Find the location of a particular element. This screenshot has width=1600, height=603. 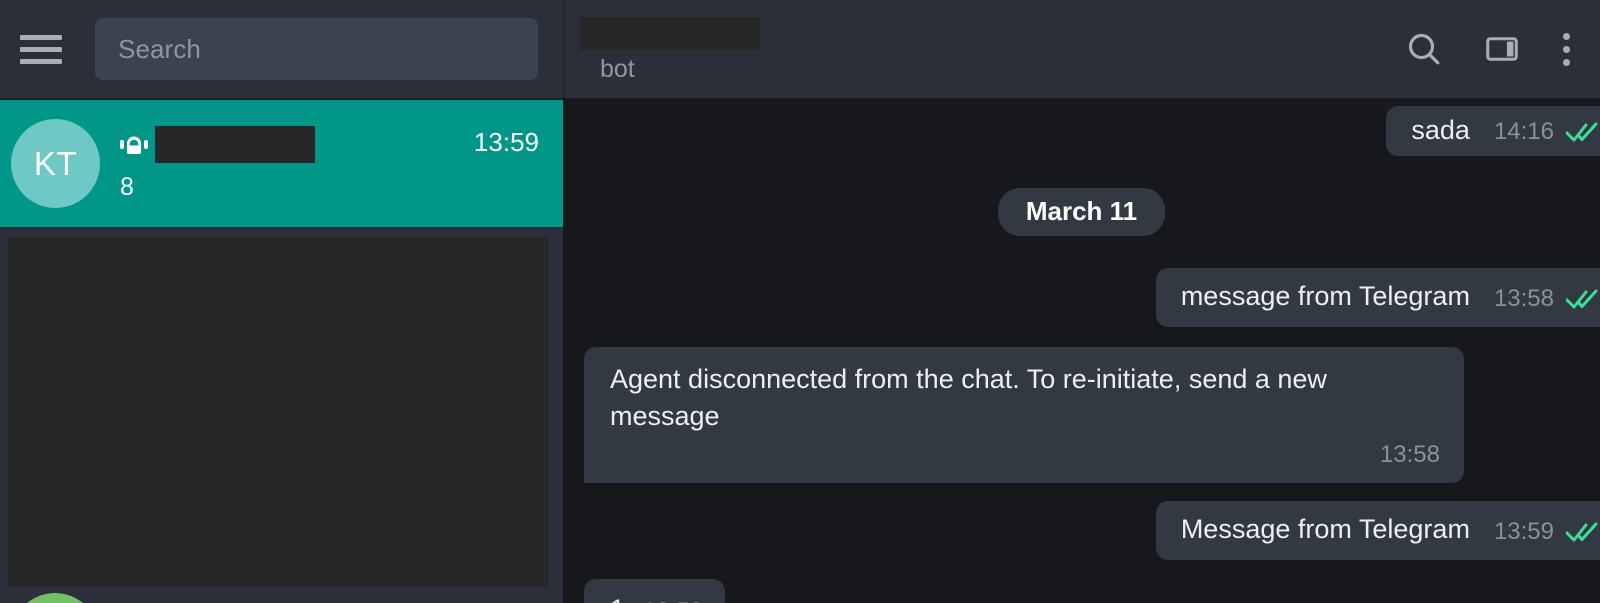

chat-list-item-next is located at coordinates (281, 595).